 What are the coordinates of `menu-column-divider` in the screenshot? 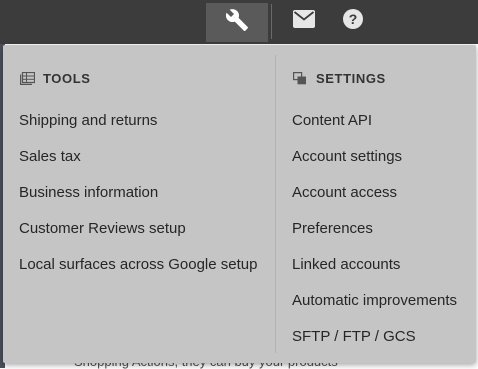 It's located at (275, 204).